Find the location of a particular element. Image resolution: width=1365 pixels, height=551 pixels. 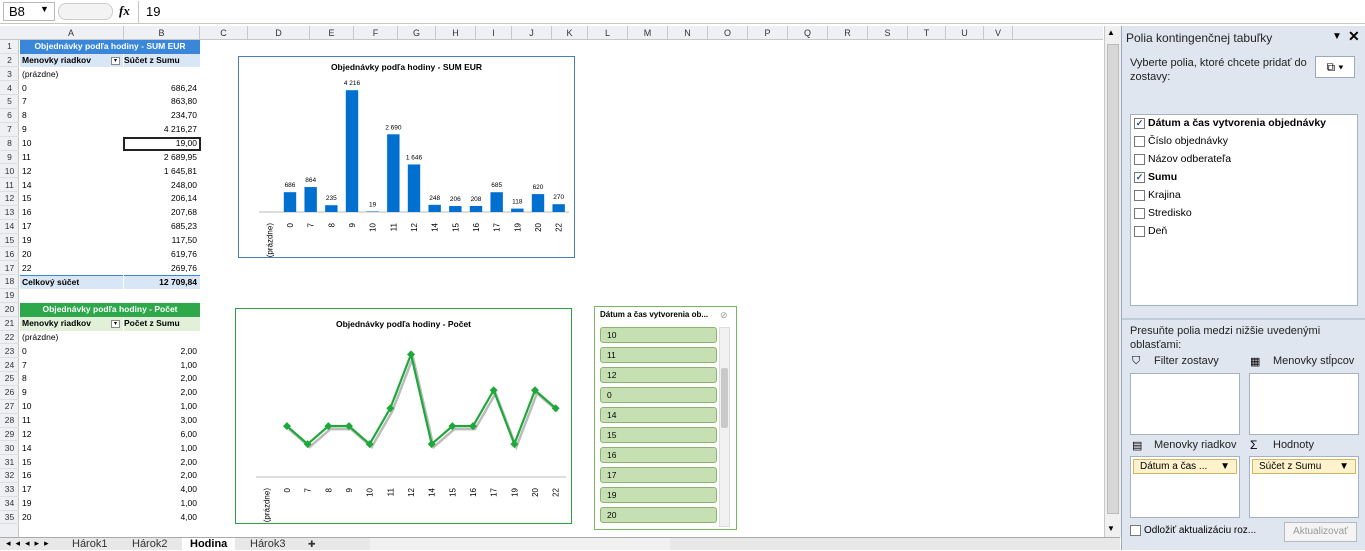

formula-bar-resize-handle is located at coordinates (85, 11).